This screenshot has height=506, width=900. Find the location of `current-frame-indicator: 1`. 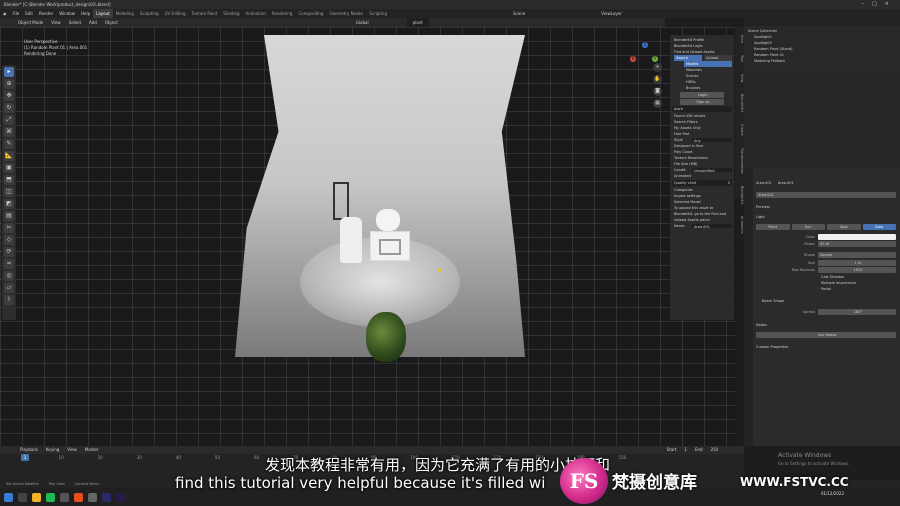

current-frame-indicator: 1 is located at coordinates (25, 457).